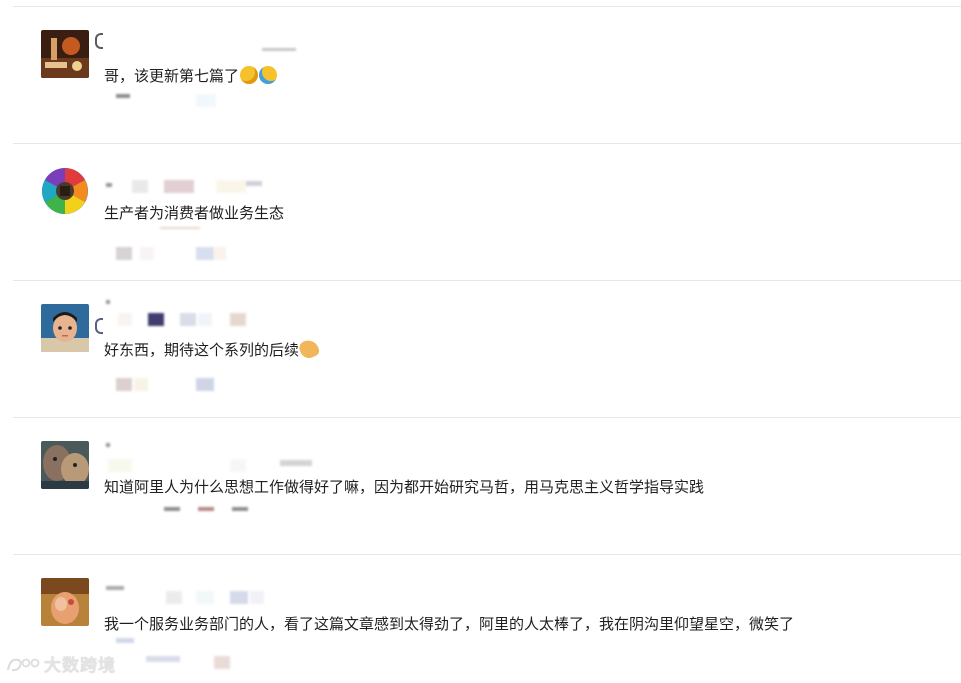 The image size is (961, 683). Describe the element at coordinates (80, 666) in the screenshot. I see `watermark-text: 大数跨境` at that location.